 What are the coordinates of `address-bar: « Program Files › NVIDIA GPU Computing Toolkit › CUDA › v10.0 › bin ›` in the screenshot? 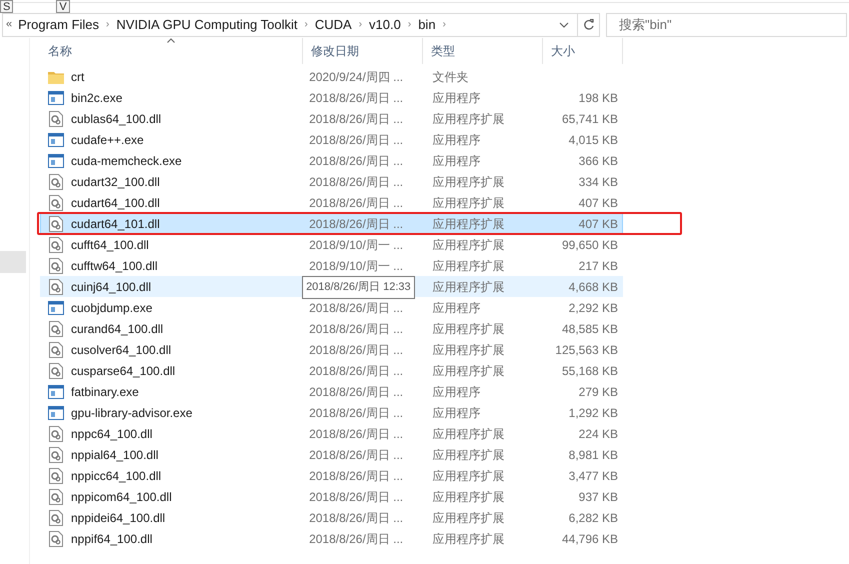 It's located at (301, 24).